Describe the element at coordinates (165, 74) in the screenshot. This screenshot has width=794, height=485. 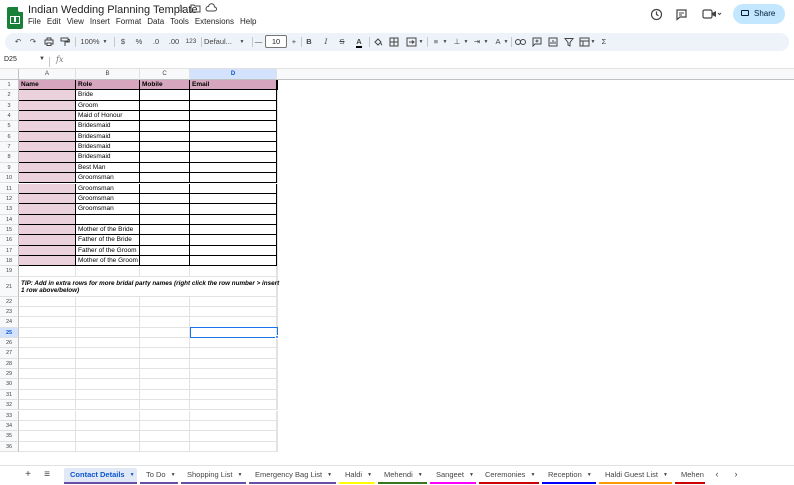
I see `column-header-c: C` at that location.